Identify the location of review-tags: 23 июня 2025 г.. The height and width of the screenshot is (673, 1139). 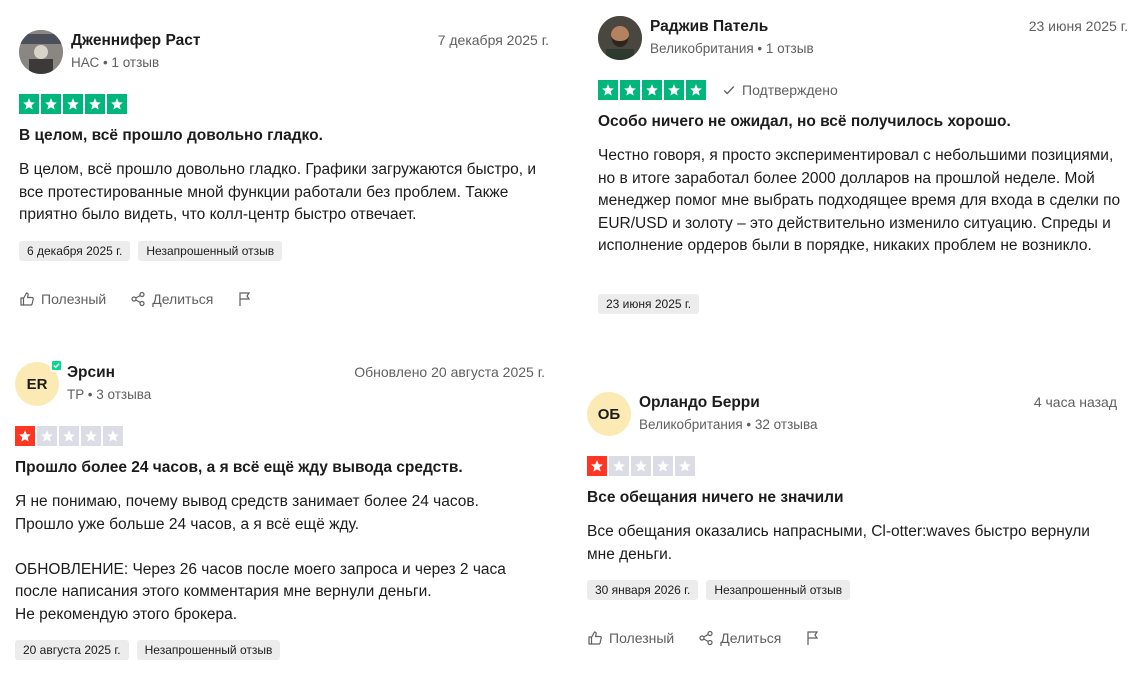
(863, 303).